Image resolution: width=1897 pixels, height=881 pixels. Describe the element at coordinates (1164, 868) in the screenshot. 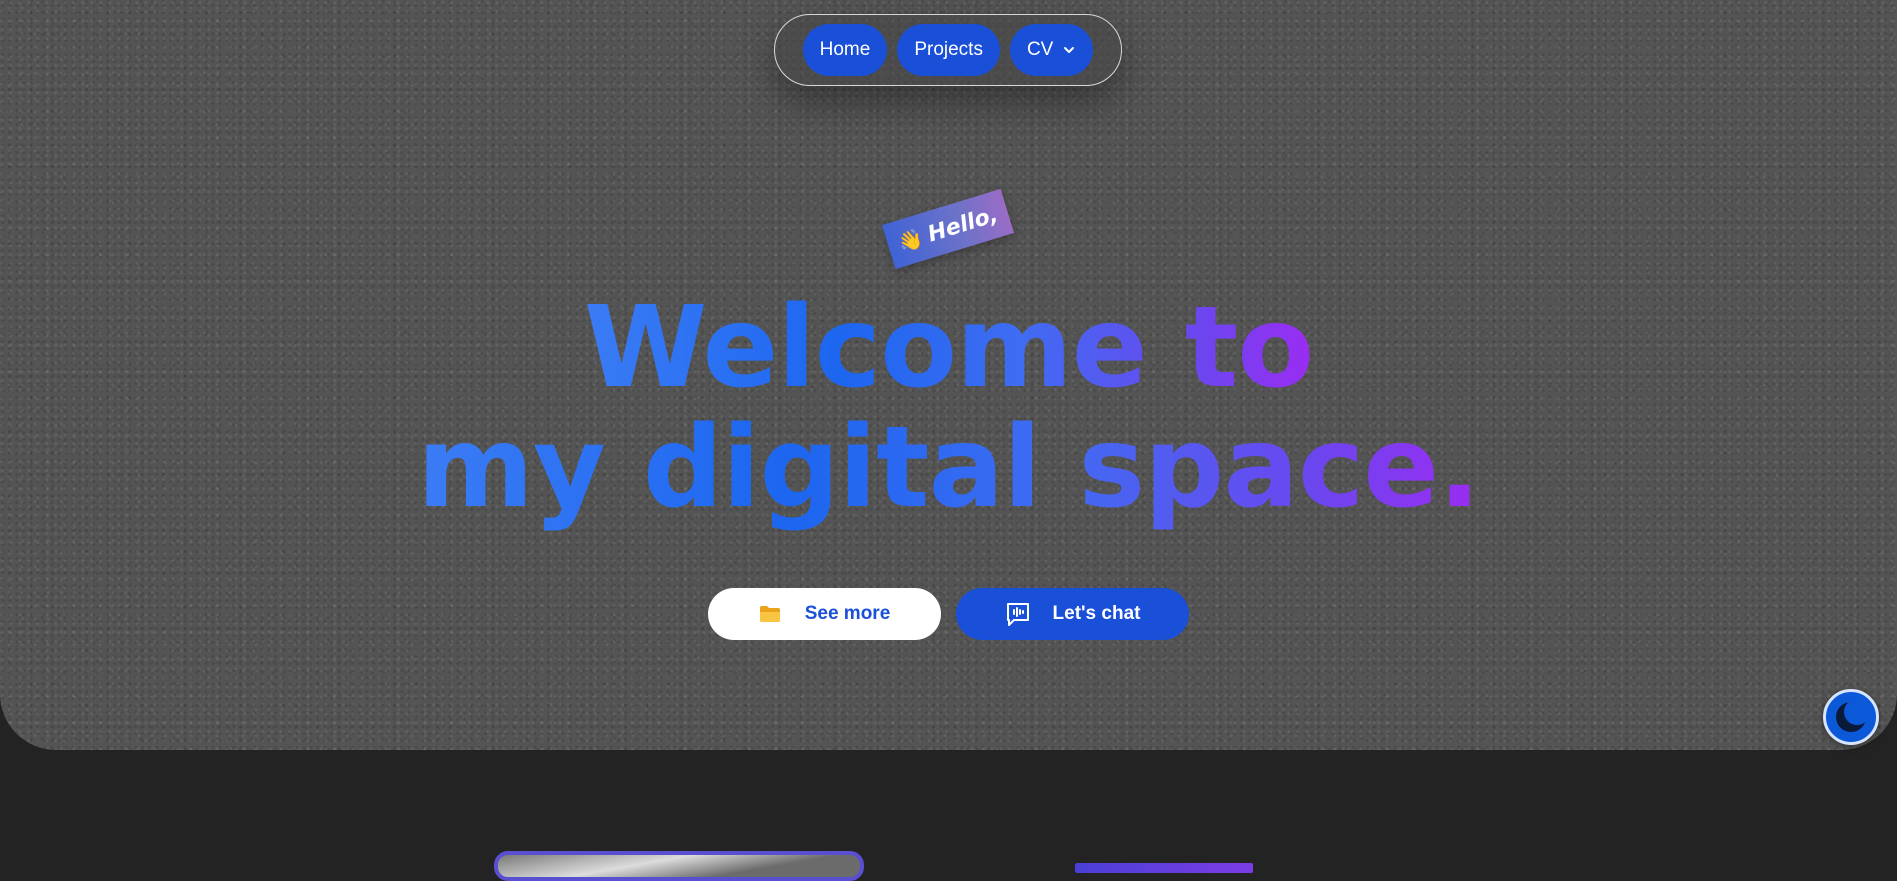

I see `project-card-preview-secondary` at that location.